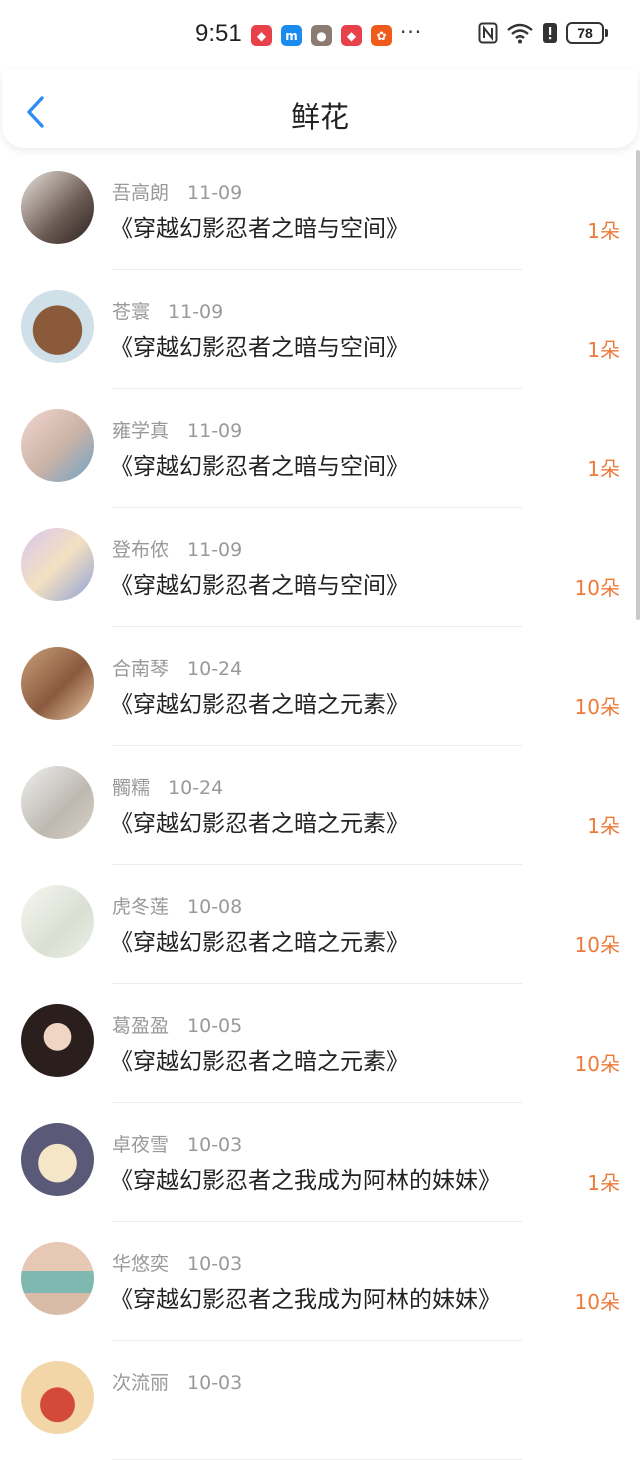 Image resolution: width=640 pixels, height=1460 pixels. What do you see at coordinates (140, 1383) in the screenshot?
I see `user-name: 次流丽` at bounding box center [140, 1383].